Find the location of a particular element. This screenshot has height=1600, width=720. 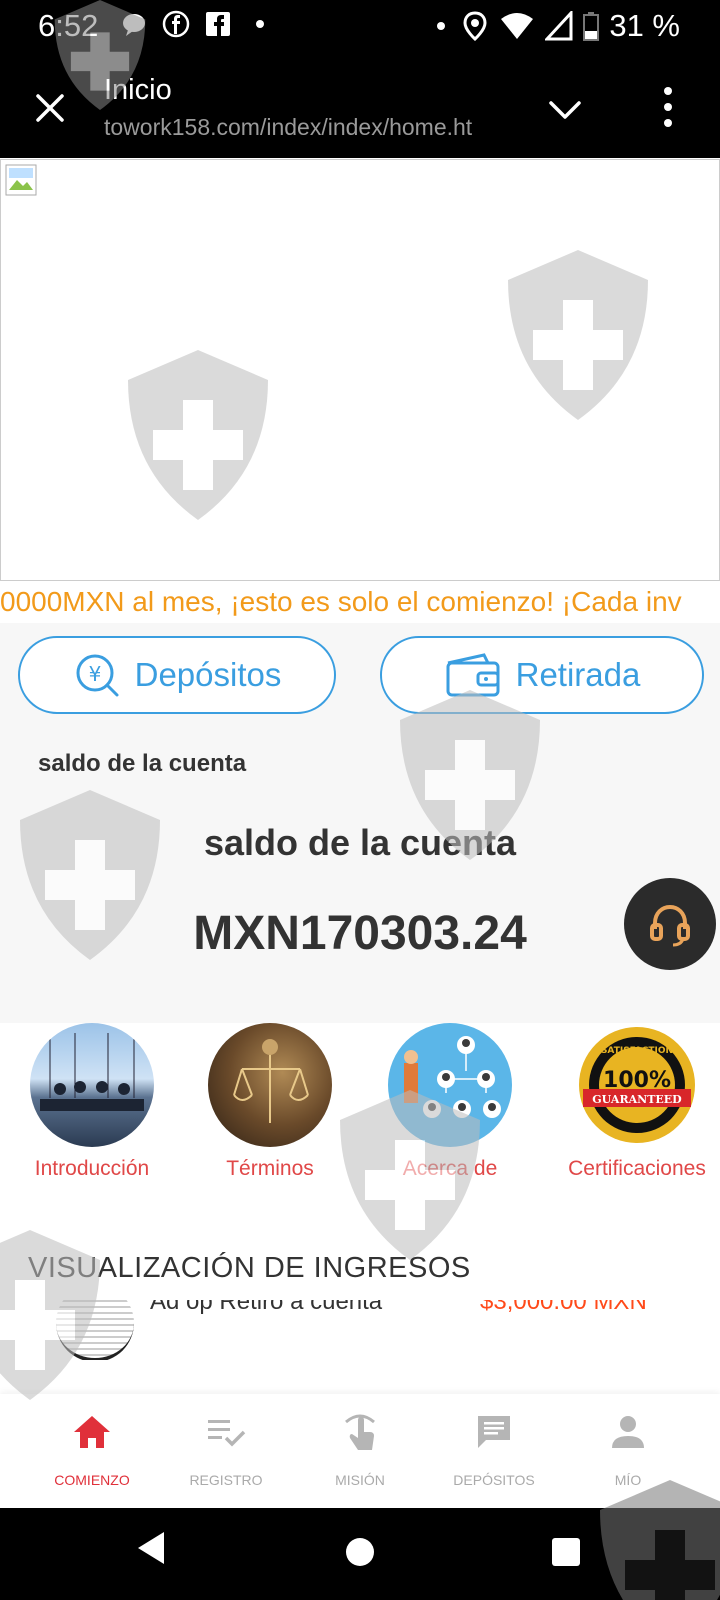

nav-item-home: COMIENZO is located at coordinates (92, 1451).